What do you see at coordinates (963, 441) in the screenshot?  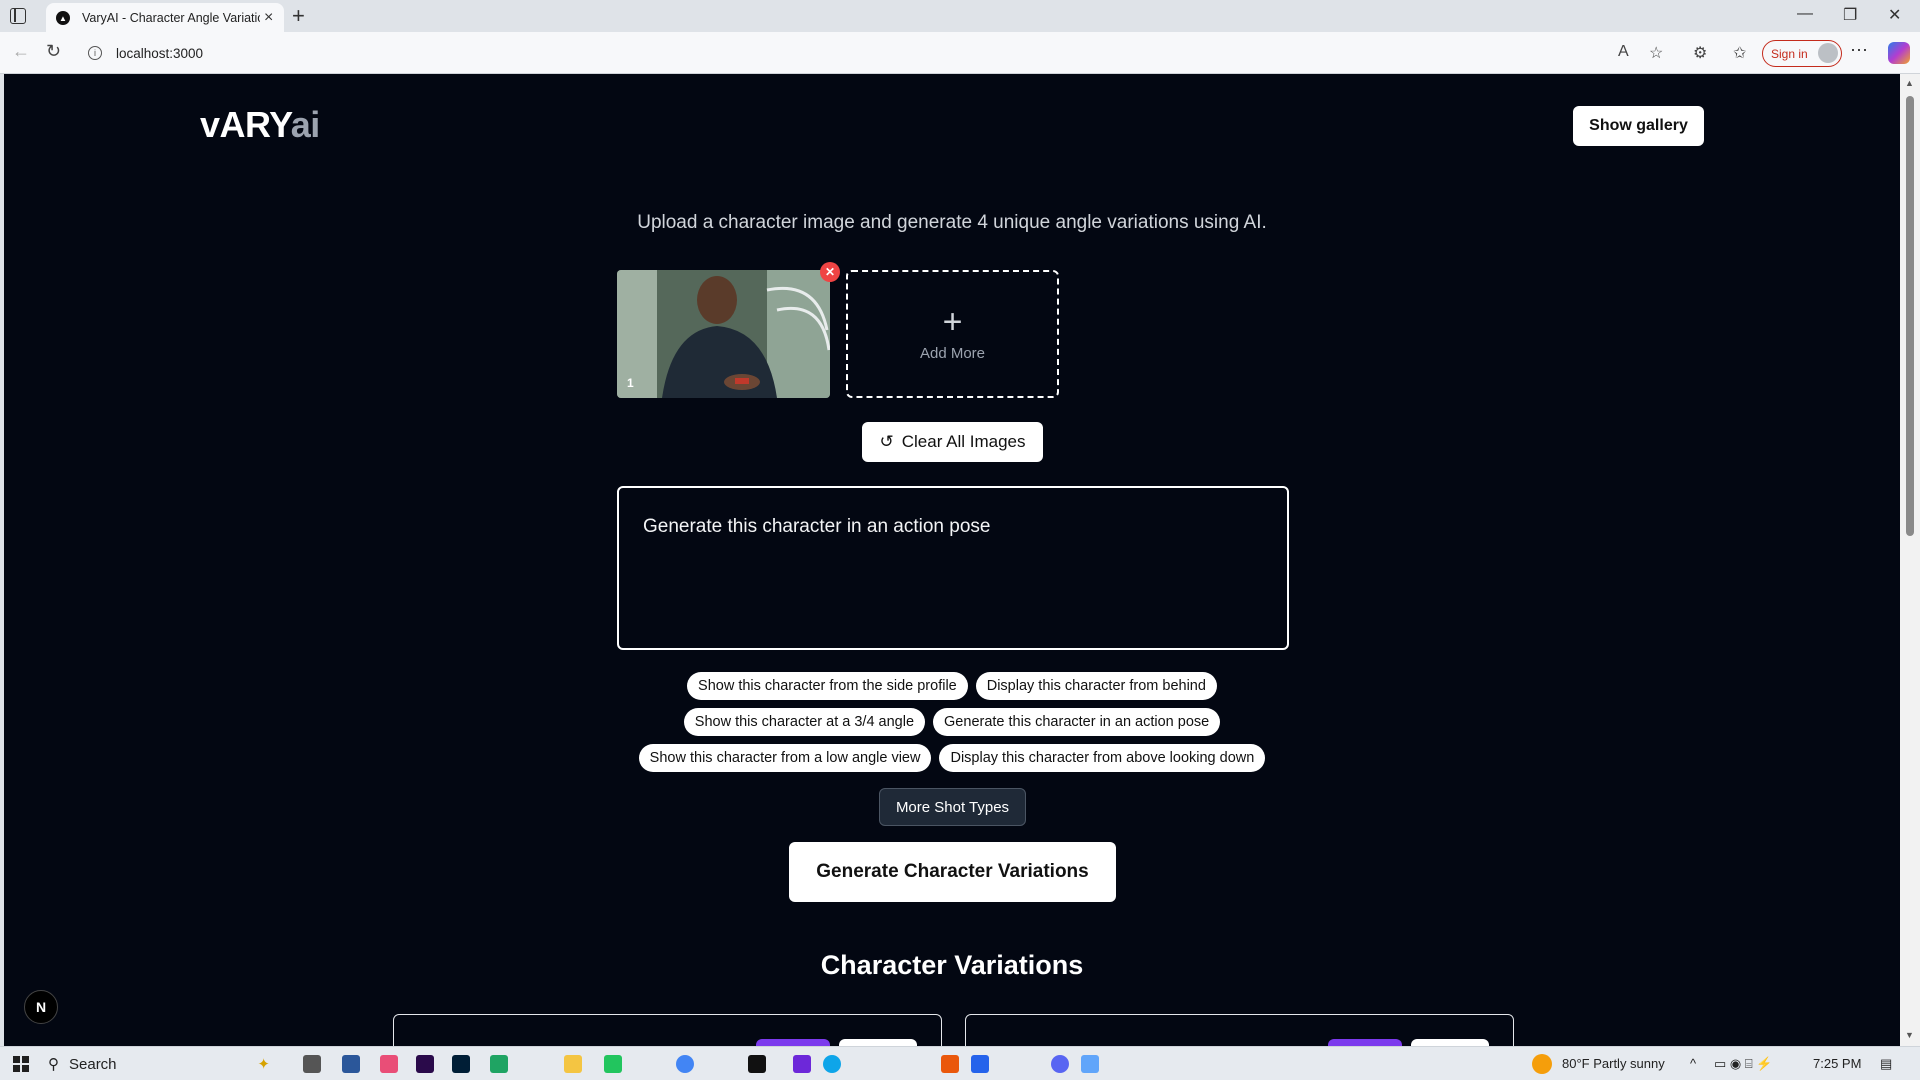 I see `clear-all-label: Clear All Images` at bounding box center [963, 441].